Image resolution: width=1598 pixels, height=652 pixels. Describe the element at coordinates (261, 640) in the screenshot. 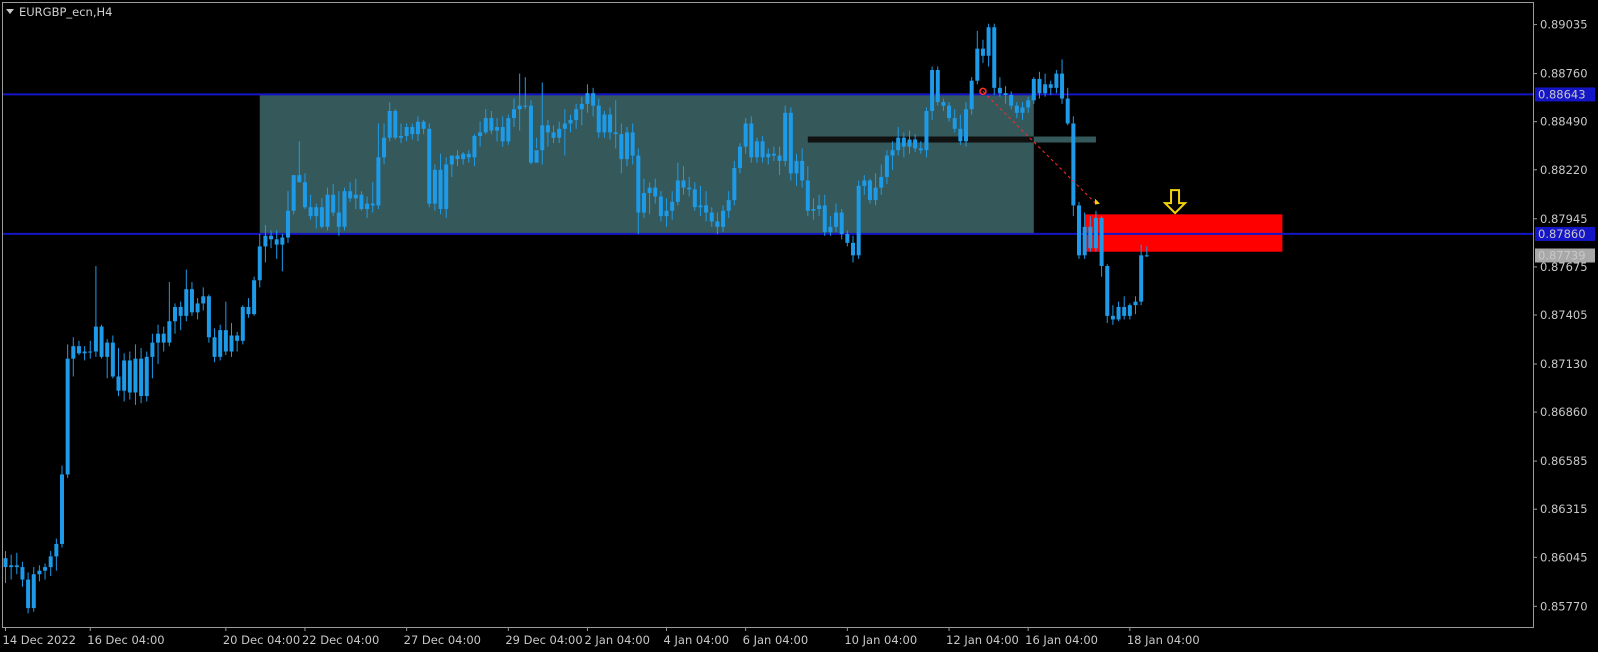

I see `x-tick-label: 20 Dec 04:00` at that location.